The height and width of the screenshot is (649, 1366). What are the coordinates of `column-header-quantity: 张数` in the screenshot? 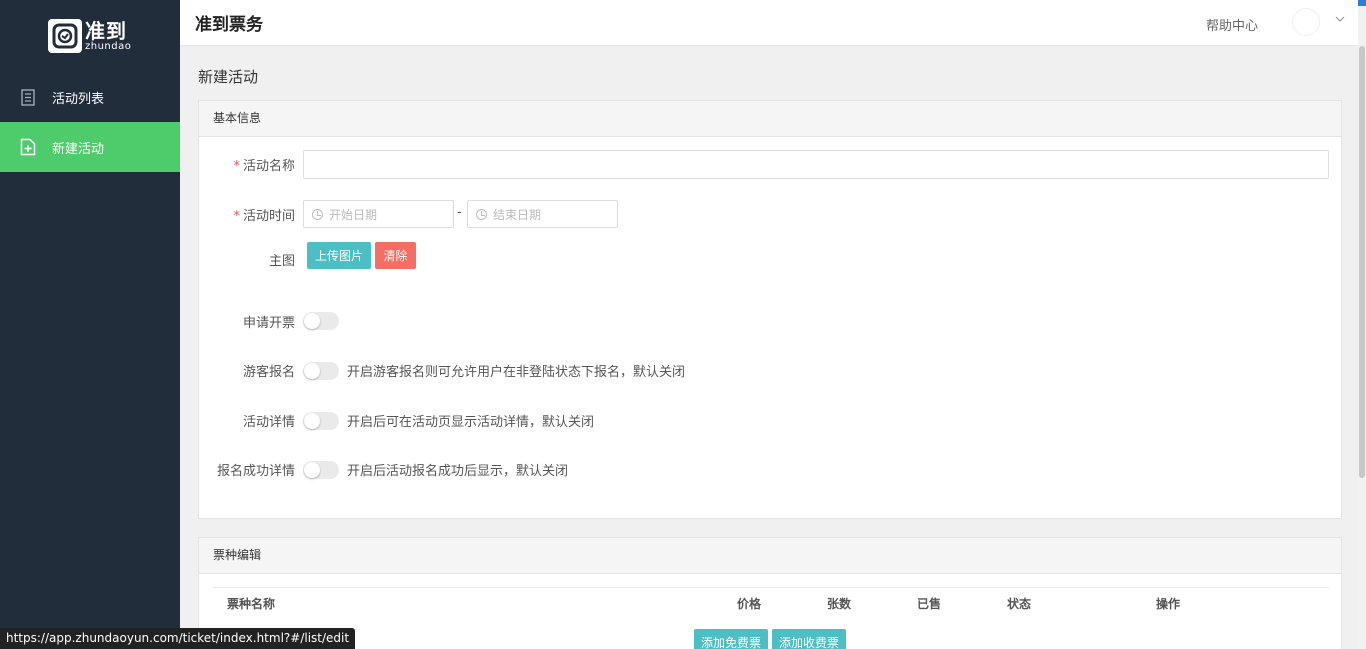 It's located at (839, 604).